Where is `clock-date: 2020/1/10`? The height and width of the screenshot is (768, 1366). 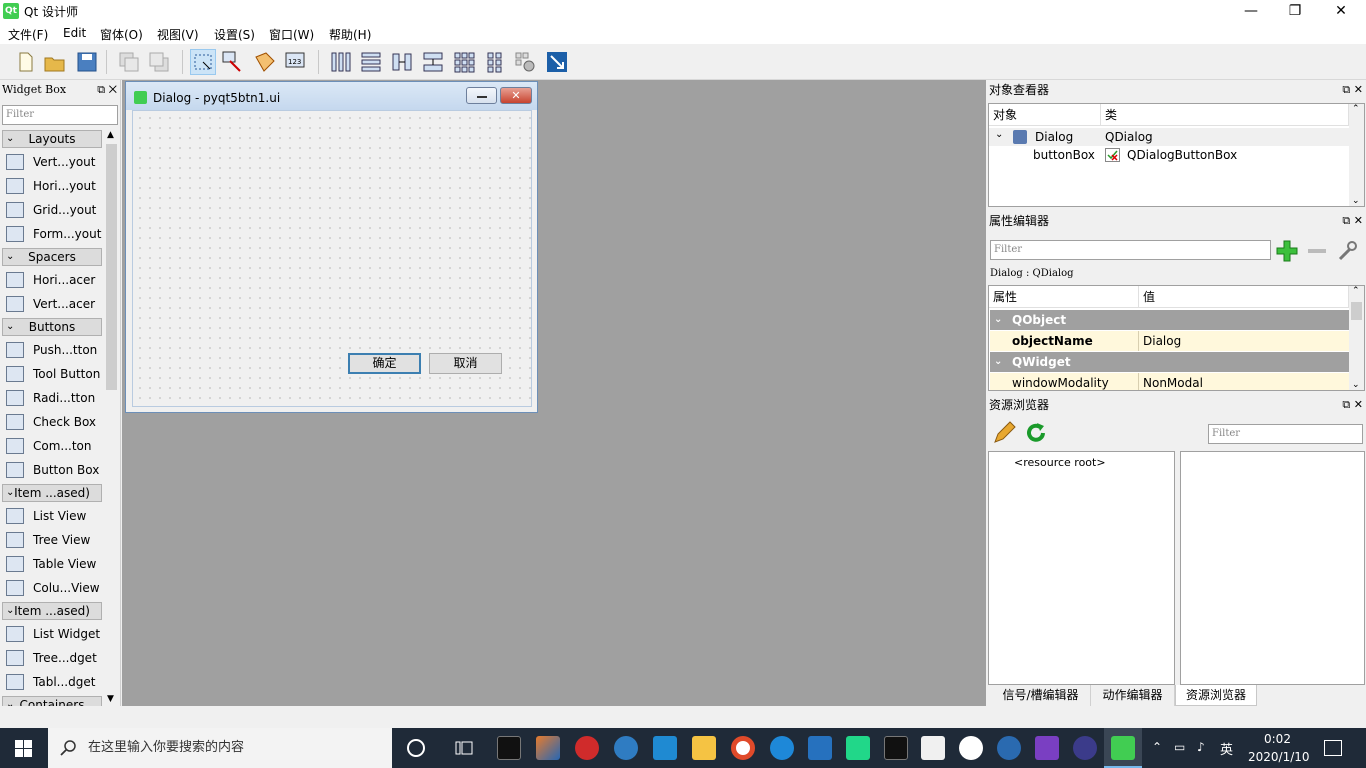
clock-date: 2020/1/10 is located at coordinates (1279, 757).